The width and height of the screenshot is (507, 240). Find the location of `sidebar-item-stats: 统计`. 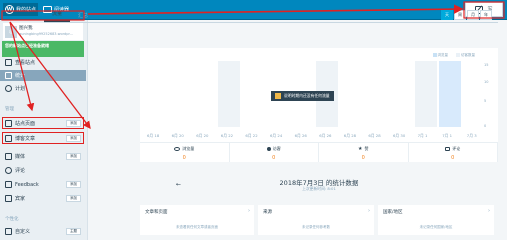

sidebar-item-stats: 统计 is located at coordinates (43, 75).